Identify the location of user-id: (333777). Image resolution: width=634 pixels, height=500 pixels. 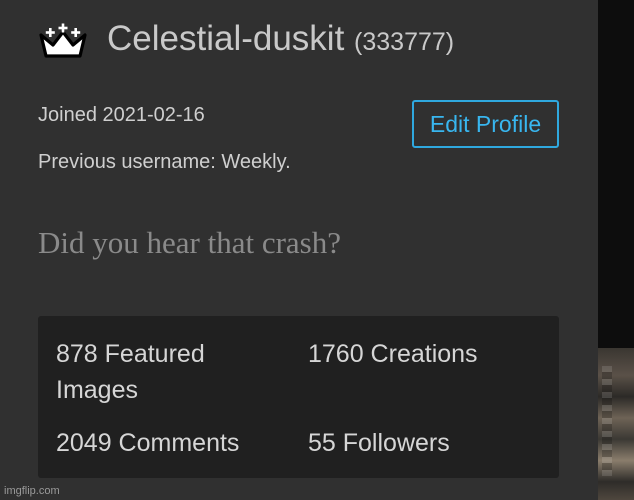
(404, 42).